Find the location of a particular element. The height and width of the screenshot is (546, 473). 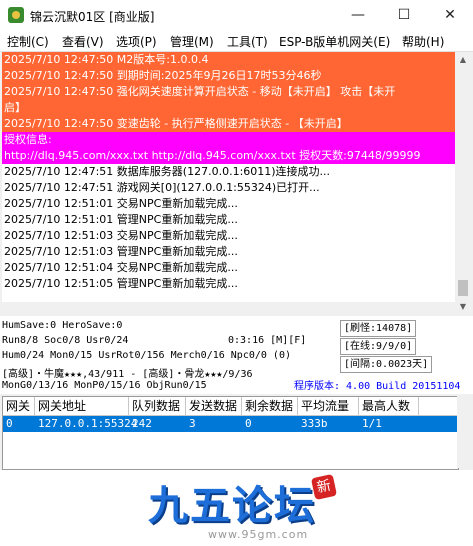

menu-manage: 管理(M) is located at coordinates (192, 41).